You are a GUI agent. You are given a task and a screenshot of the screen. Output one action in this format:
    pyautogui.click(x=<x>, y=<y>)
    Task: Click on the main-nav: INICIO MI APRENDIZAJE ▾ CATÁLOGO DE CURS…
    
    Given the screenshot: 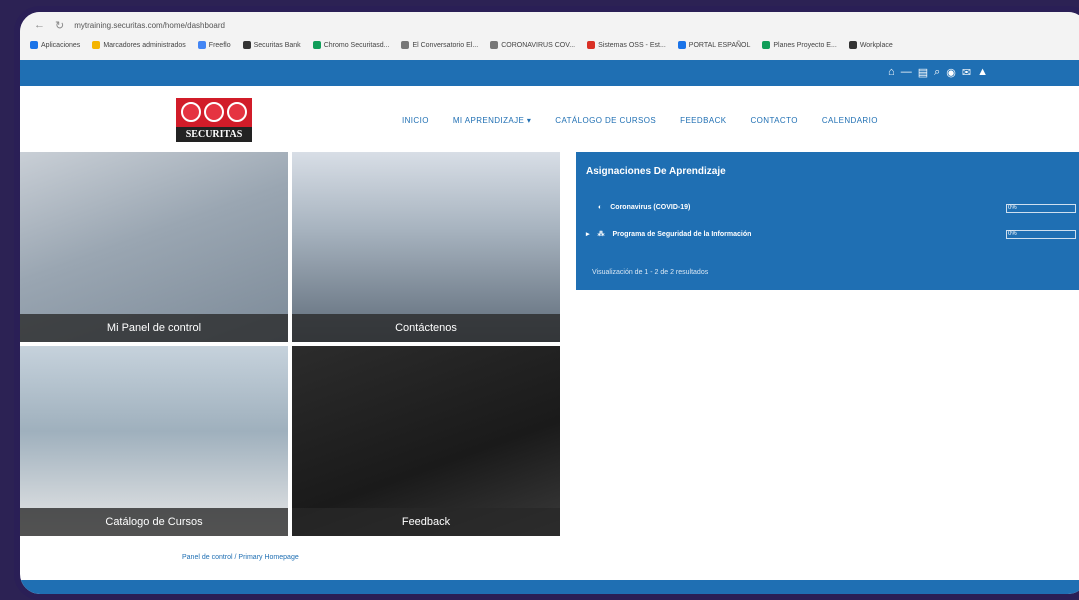 What is the action you would take?
    pyautogui.click(x=640, y=120)
    